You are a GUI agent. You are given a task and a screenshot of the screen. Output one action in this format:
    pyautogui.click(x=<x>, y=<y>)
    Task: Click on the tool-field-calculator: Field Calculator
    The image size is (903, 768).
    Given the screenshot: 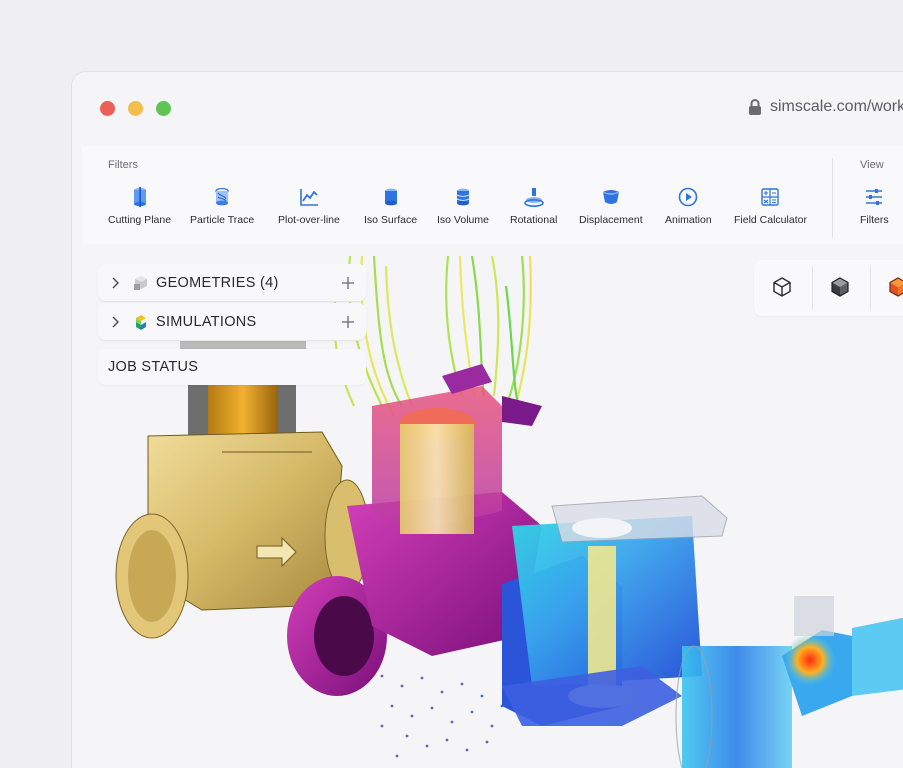 What is the action you would take?
    pyautogui.click(x=770, y=206)
    